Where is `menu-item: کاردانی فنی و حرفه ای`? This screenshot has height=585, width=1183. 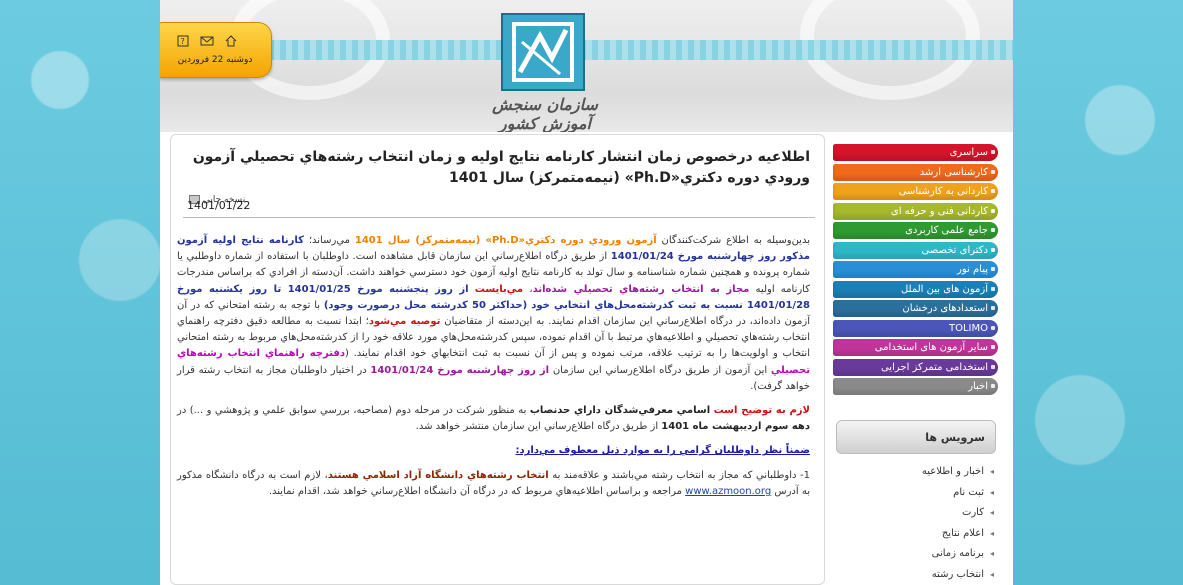
menu-item: کاردانی فنی و حرفه ای is located at coordinates (915, 211).